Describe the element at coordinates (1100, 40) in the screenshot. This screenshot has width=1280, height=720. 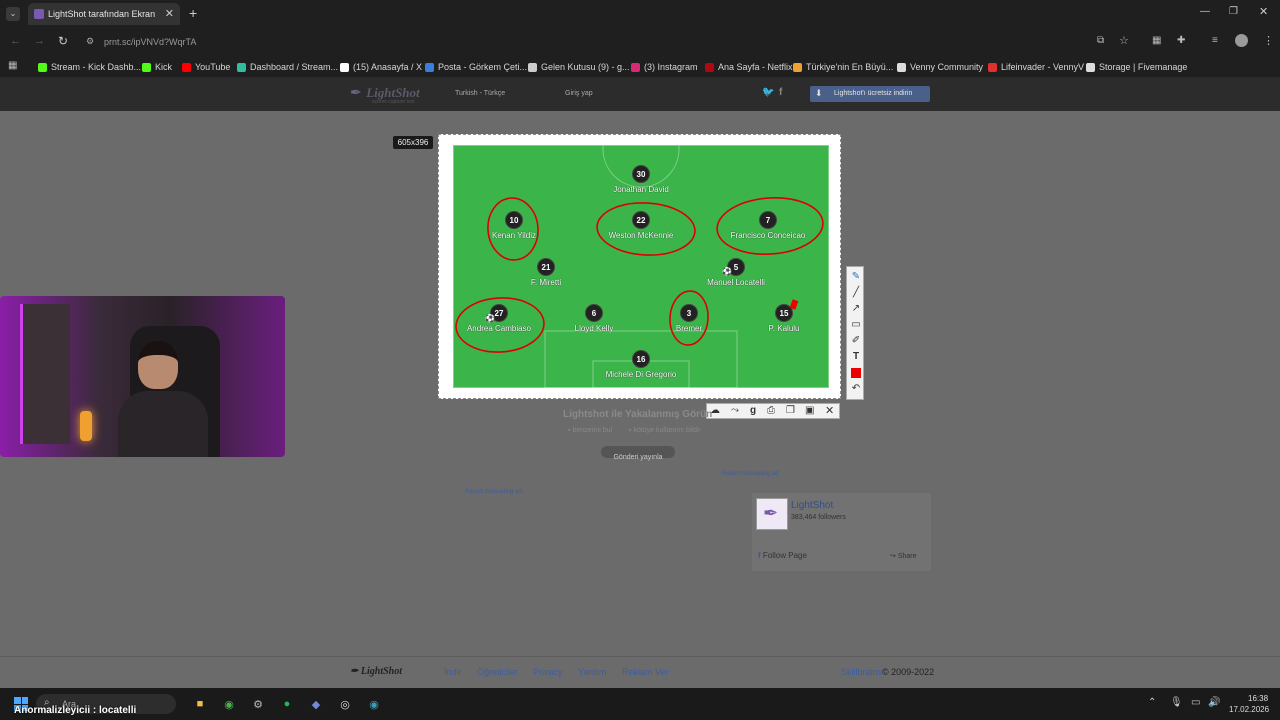
I see `install-app-icon: ⧉` at that location.